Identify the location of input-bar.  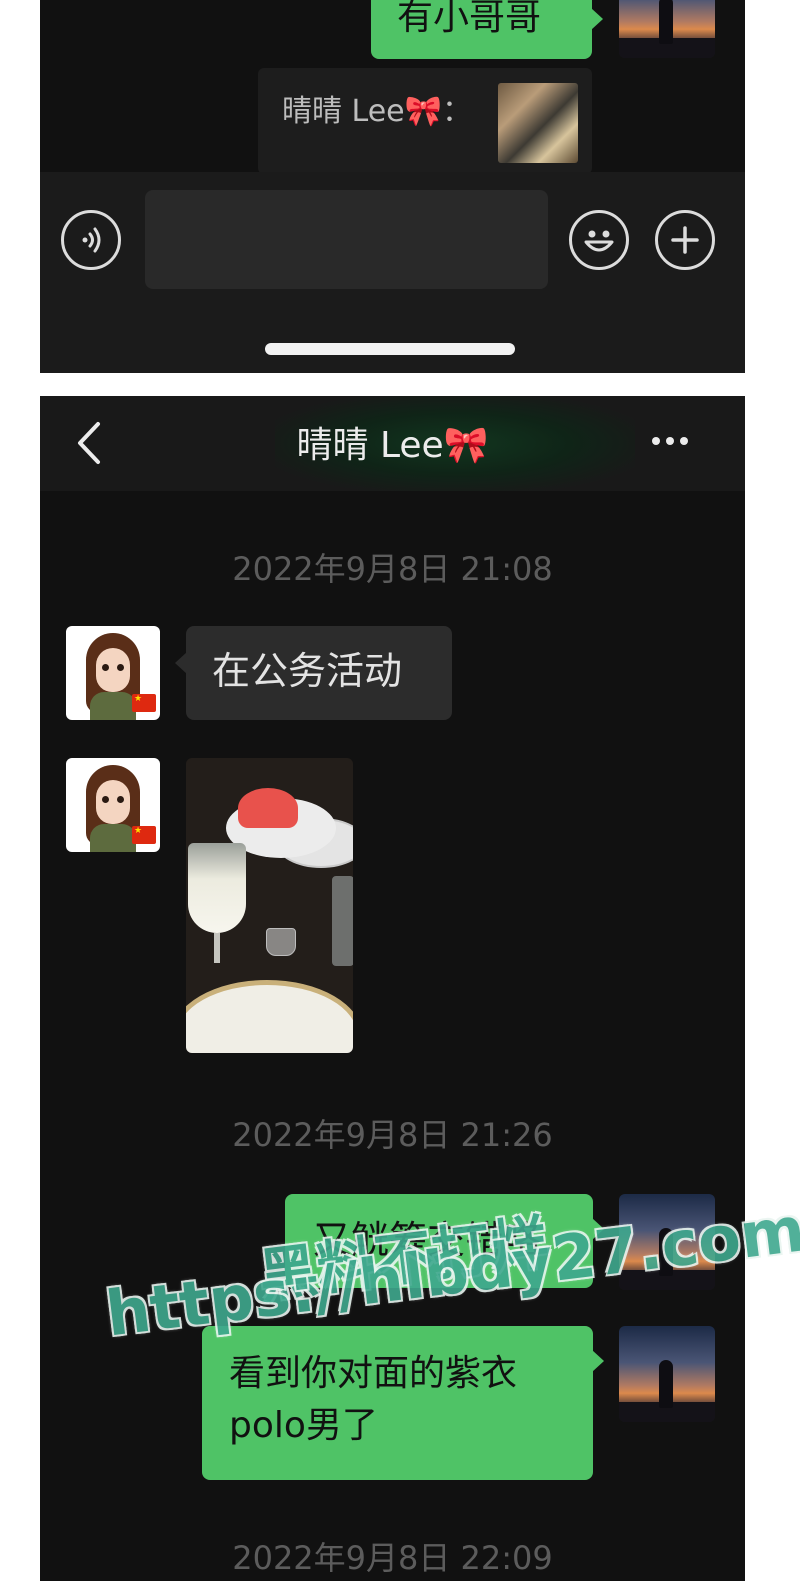
(392, 272).